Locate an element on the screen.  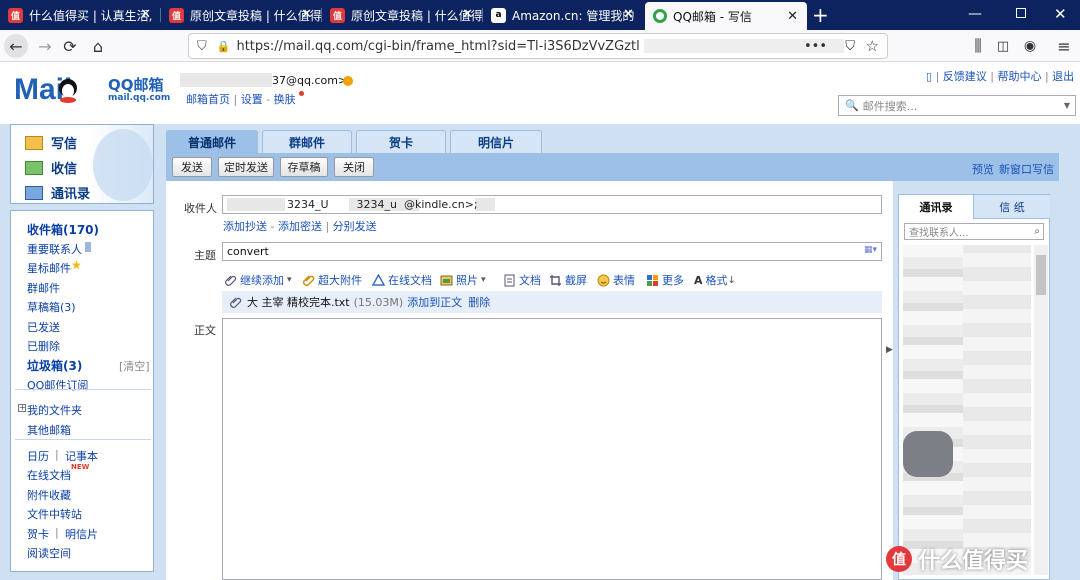
tab-contacts: 通讯录 is located at coordinates (936, 207).